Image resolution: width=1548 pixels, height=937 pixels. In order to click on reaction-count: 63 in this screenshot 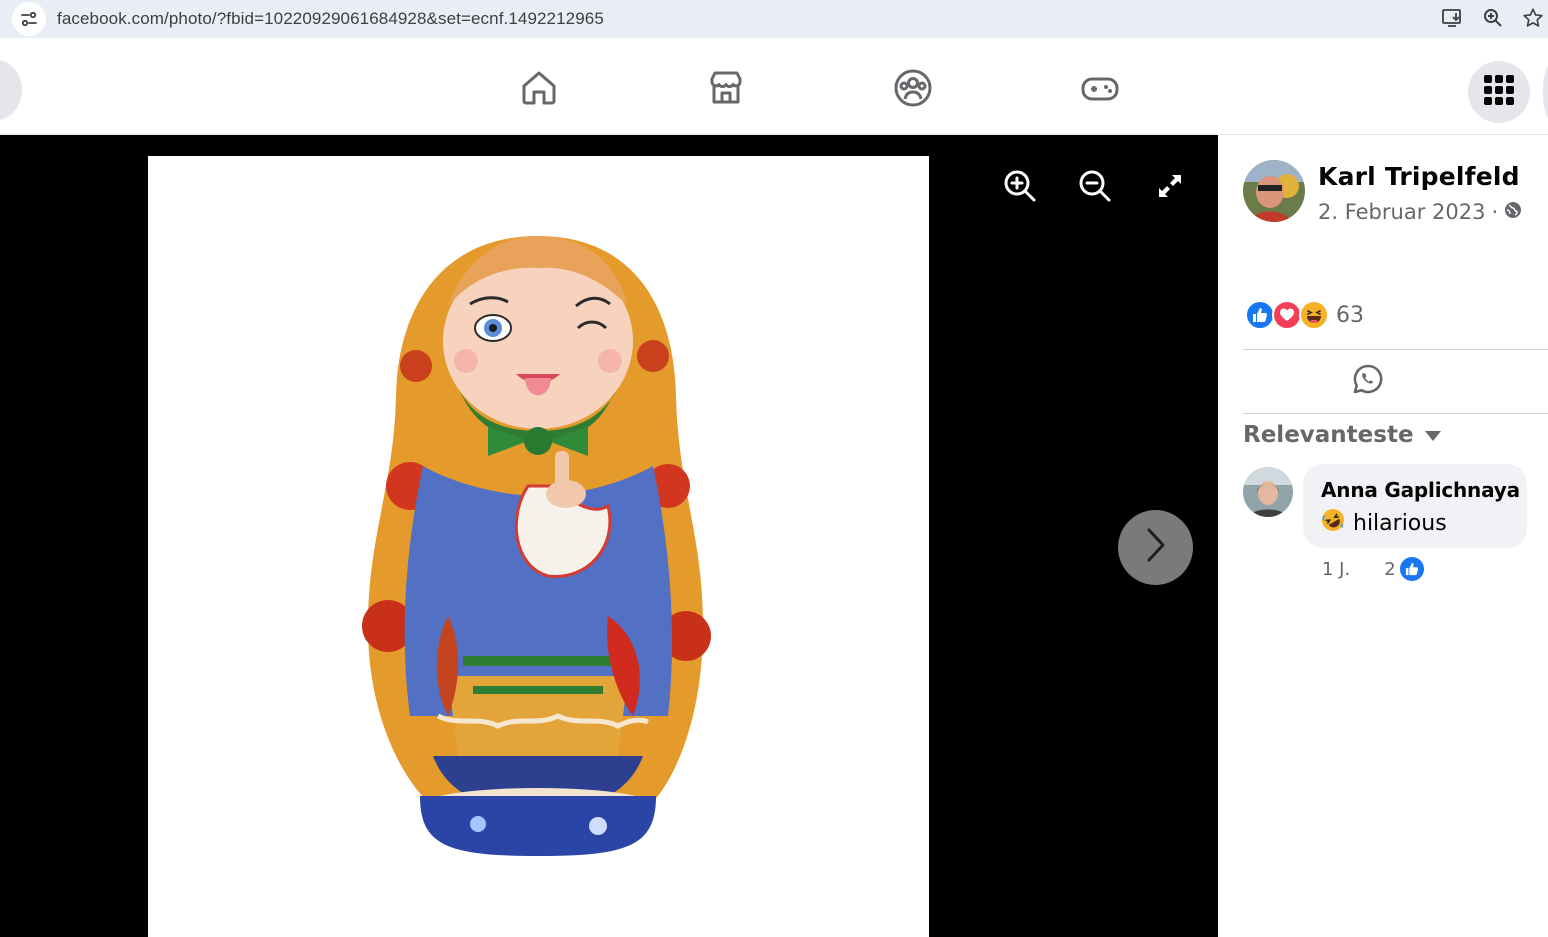, I will do `click(1350, 315)`.